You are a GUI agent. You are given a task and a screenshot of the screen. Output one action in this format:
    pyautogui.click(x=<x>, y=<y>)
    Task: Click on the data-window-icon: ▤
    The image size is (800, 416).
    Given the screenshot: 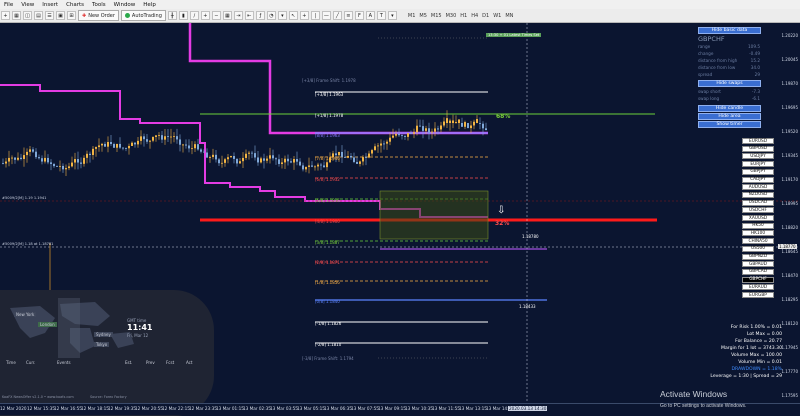 What is the action you would take?
    pyautogui.click(x=38, y=15)
    